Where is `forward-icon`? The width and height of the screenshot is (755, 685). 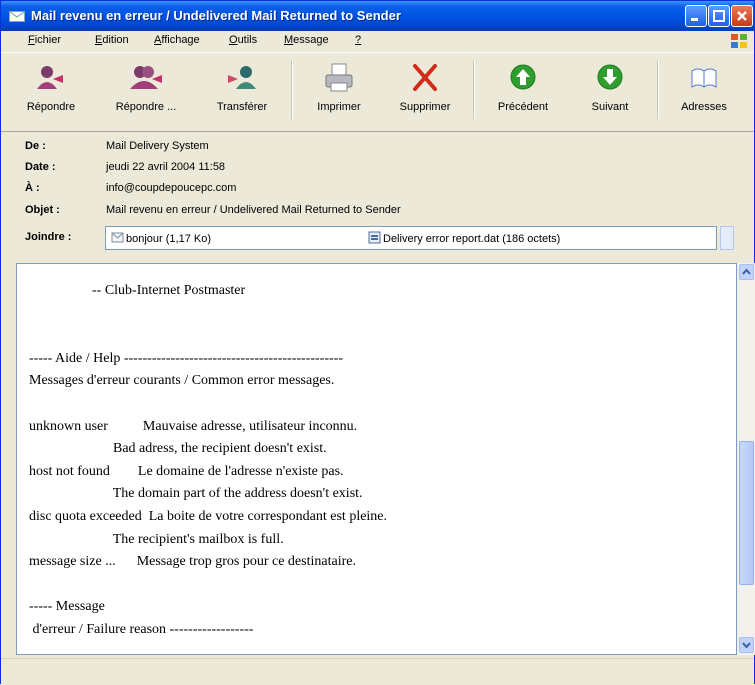
forward-icon is located at coordinates (242, 77).